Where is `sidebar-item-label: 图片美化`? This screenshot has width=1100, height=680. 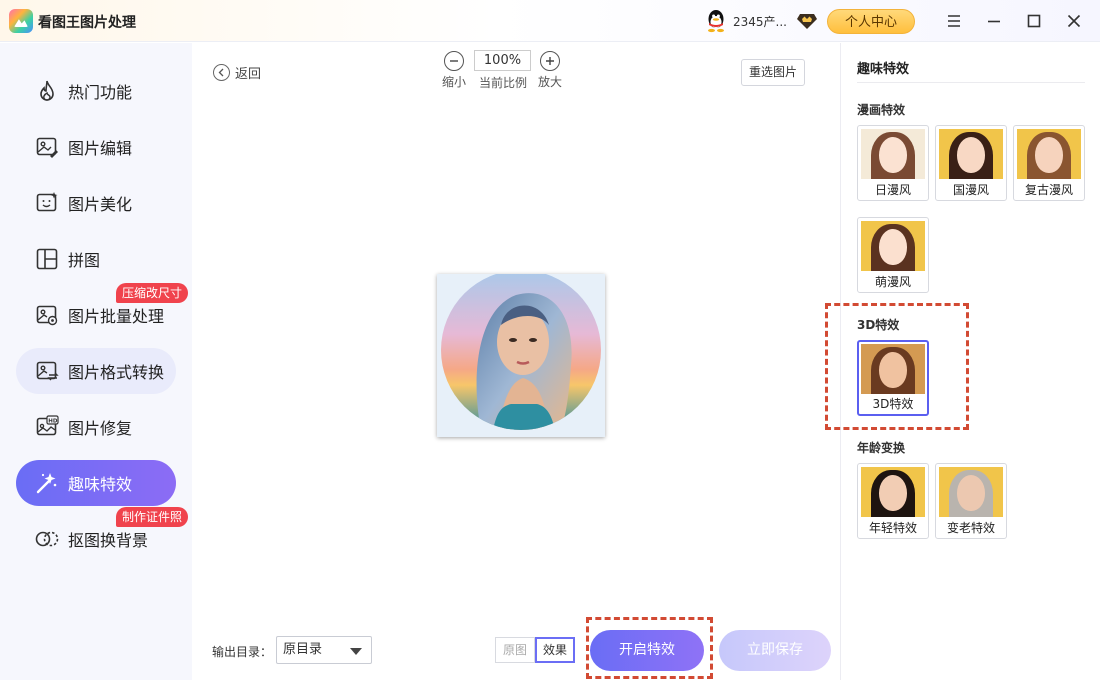 sidebar-item-label: 图片美化 is located at coordinates (100, 204).